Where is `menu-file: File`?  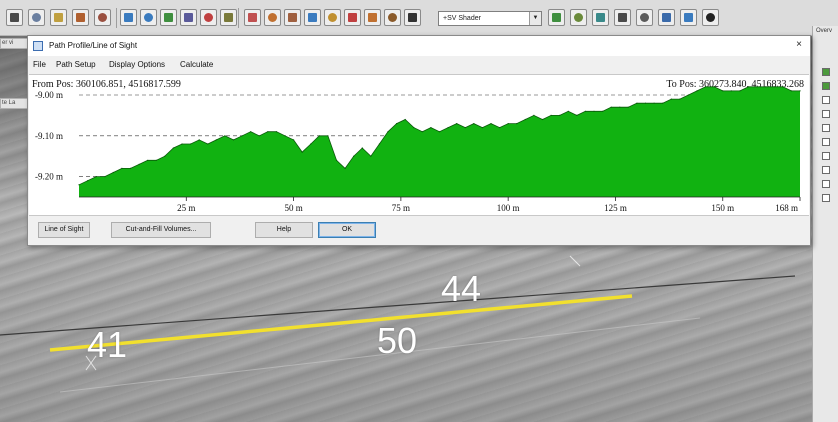
menu-file: File is located at coordinates (39, 64).